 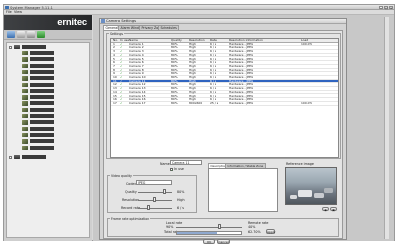 I want to click on table-cell-name: Camera 17, so click(x=137, y=103).